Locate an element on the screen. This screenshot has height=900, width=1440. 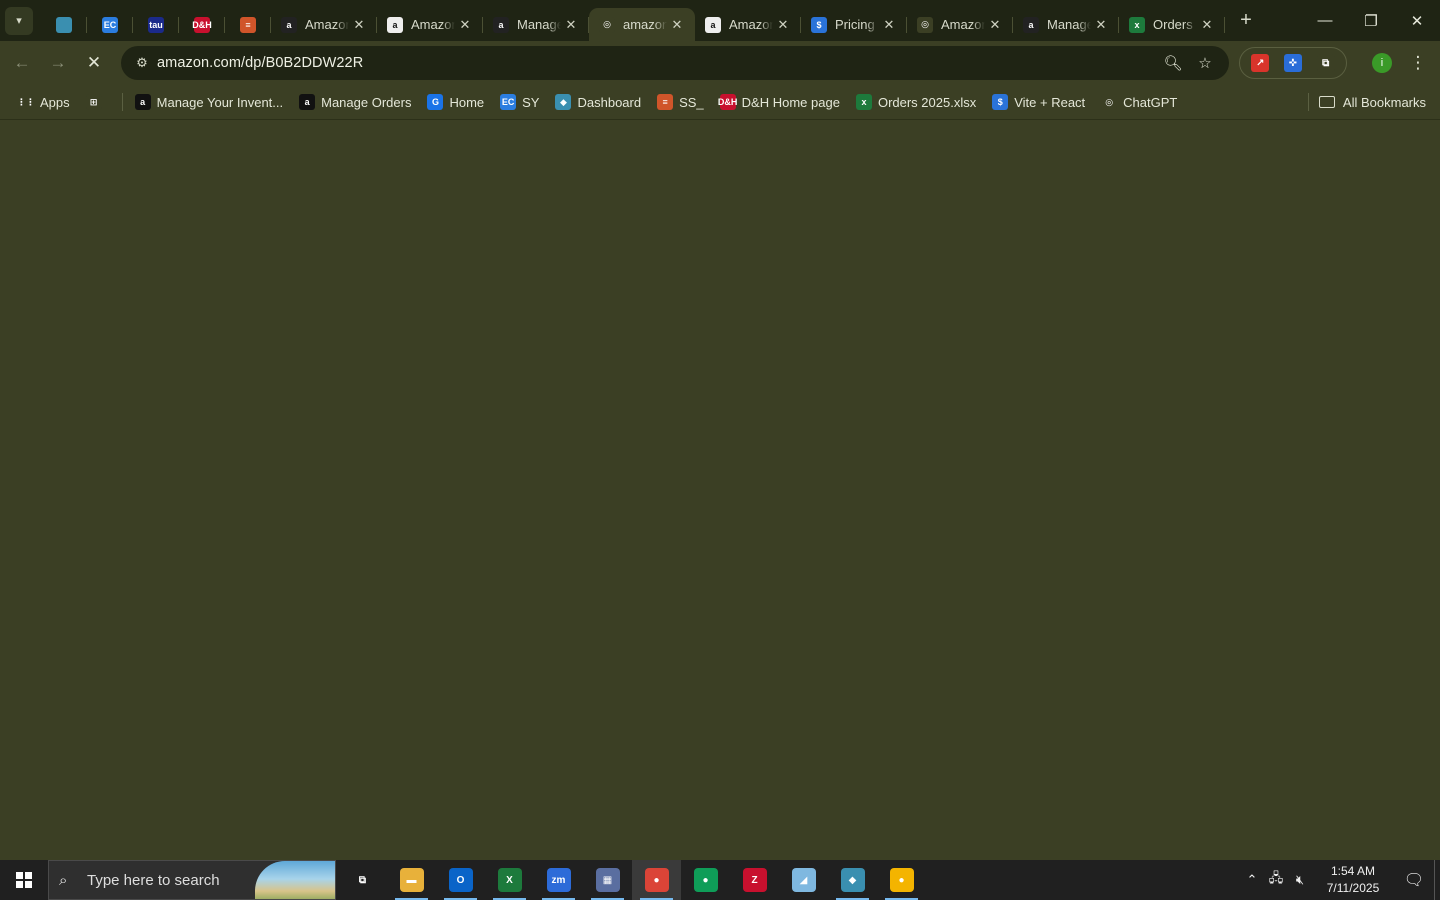
bookmark-9: x Orders 2025.xlsx is located at coordinates (916, 102).